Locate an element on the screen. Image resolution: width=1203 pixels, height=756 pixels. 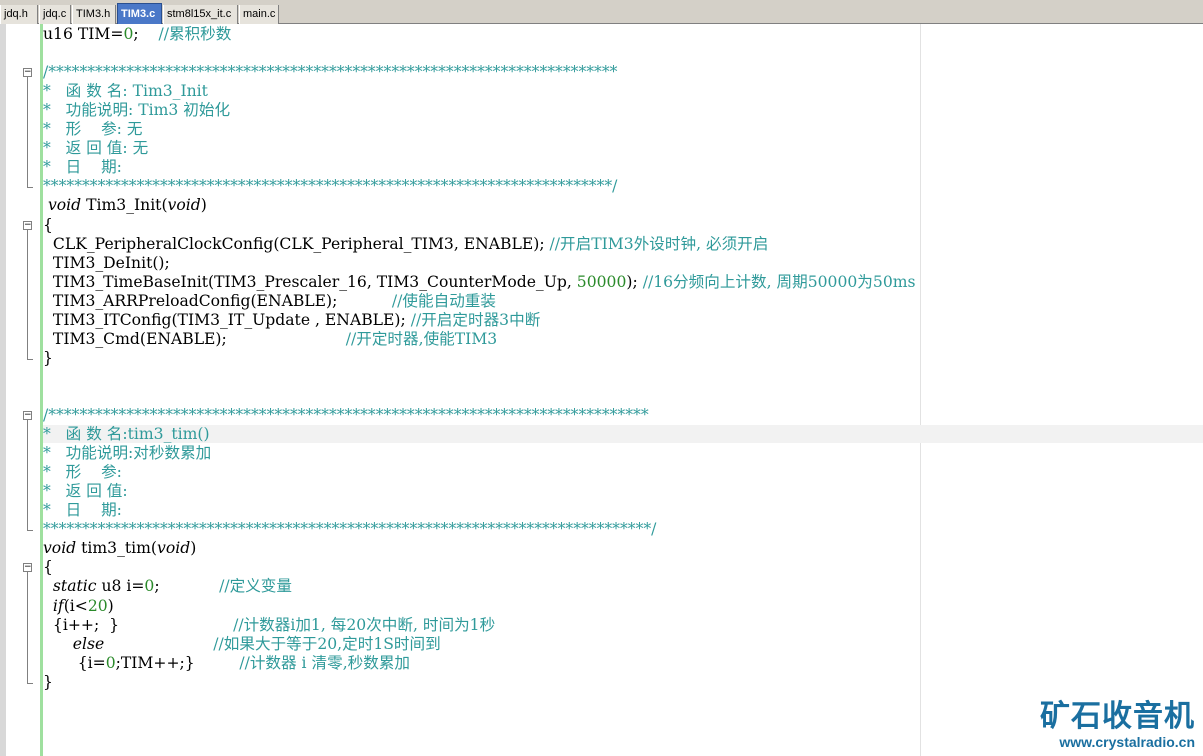
block-comment: * 功能说明:对秒数累加 is located at coordinates (127, 453).